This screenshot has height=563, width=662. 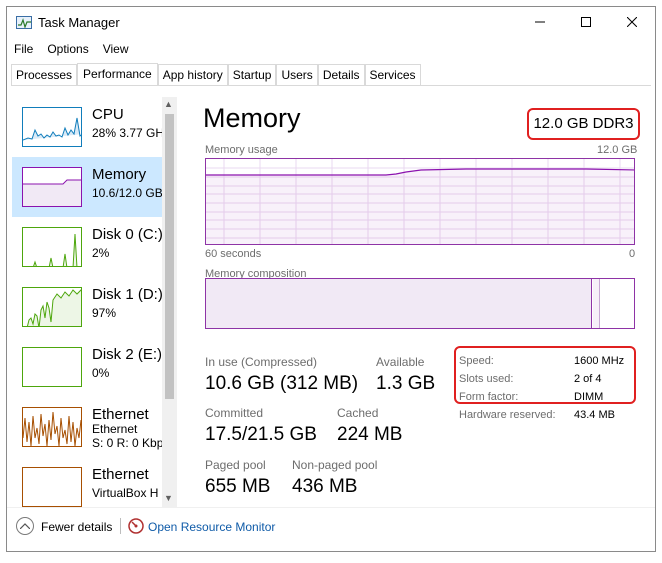 I want to click on memory-usage-max: 12.0 GB, so click(x=617, y=150).